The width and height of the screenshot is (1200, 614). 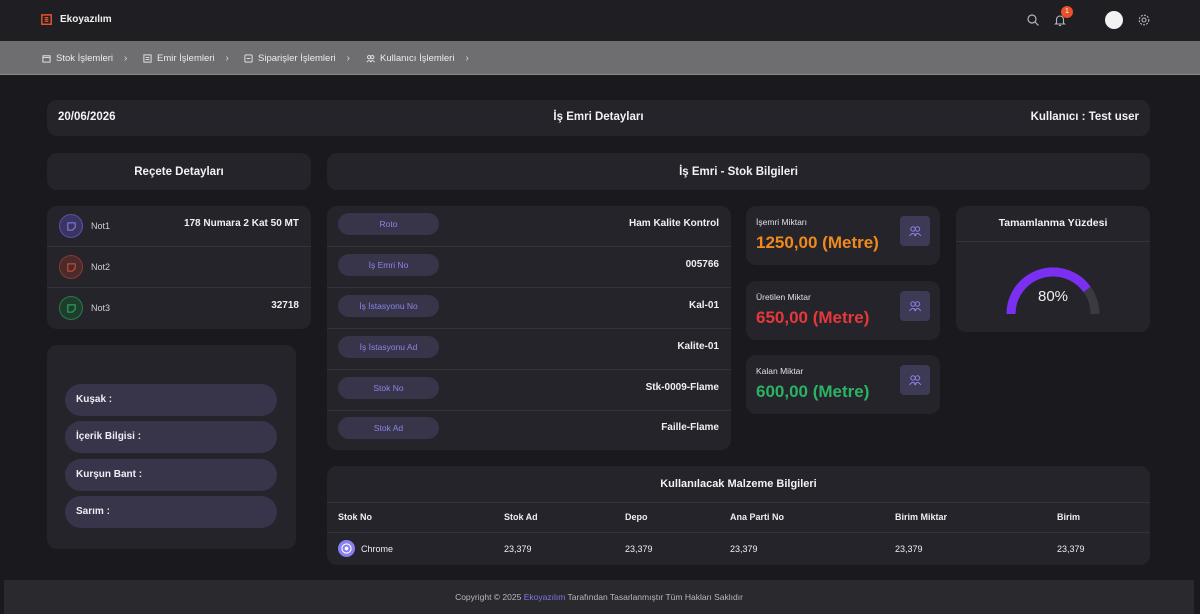 What do you see at coordinates (529, 349) in the screenshot?
I see `info-row: İş İstasyonu Ad Kalite-01` at bounding box center [529, 349].